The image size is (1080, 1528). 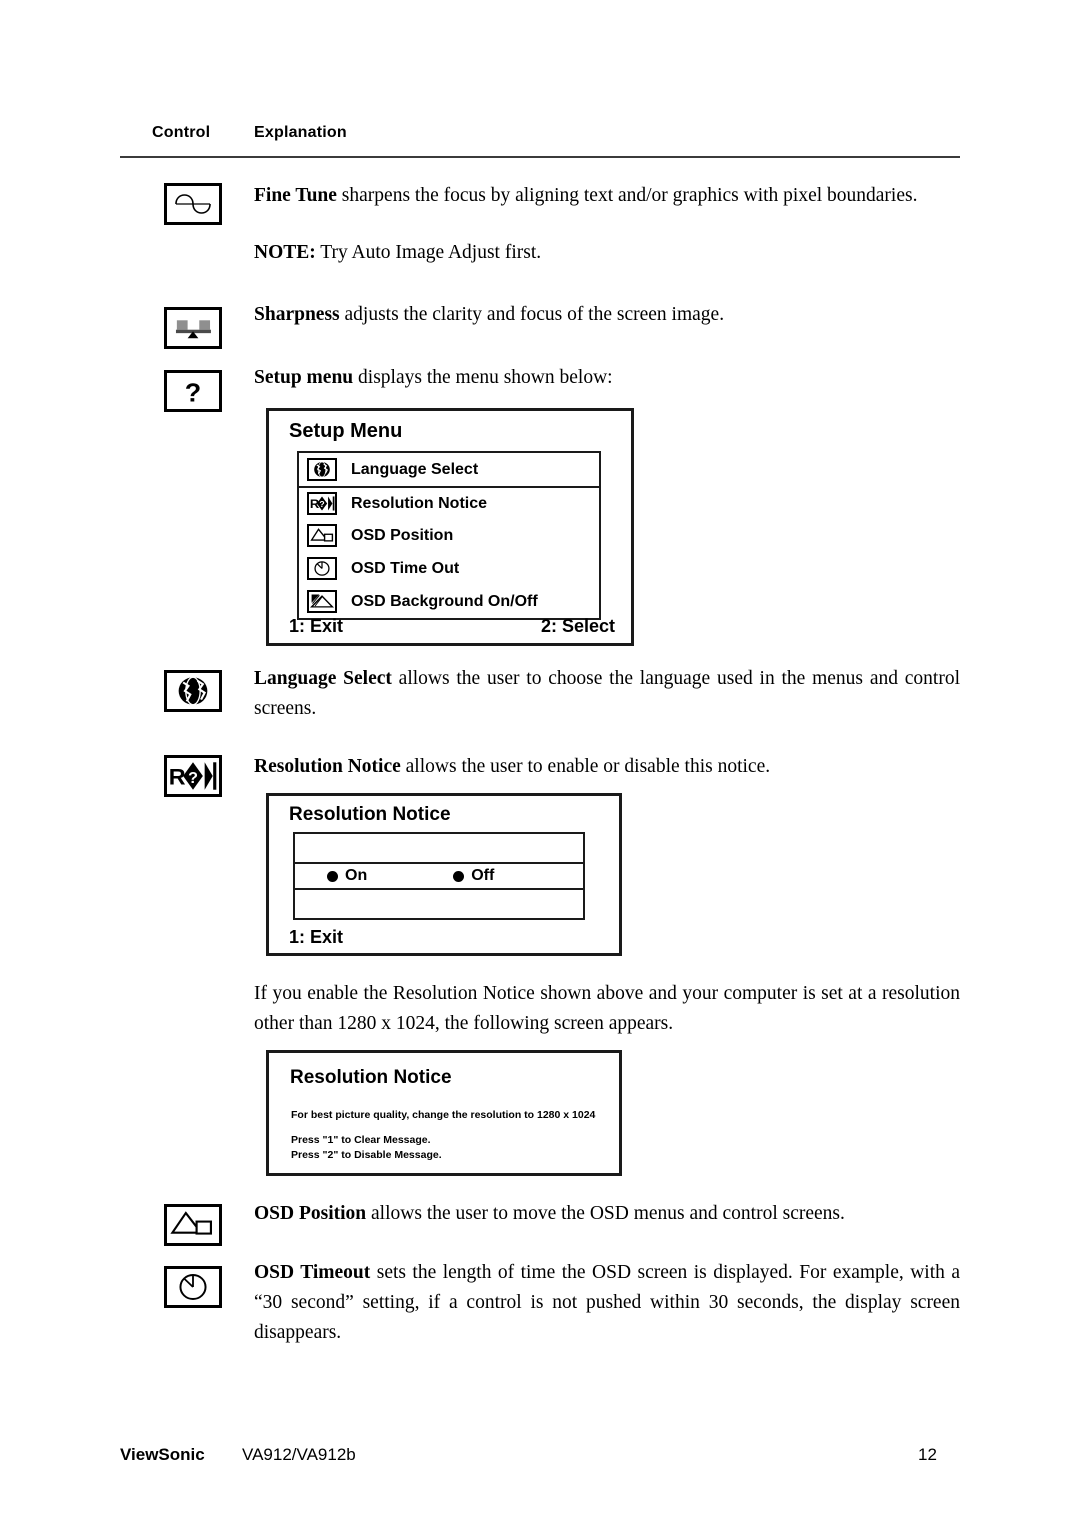 What do you see at coordinates (405, 568) in the screenshot?
I see `setup-menu-item-label: OSD Time Out` at bounding box center [405, 568].